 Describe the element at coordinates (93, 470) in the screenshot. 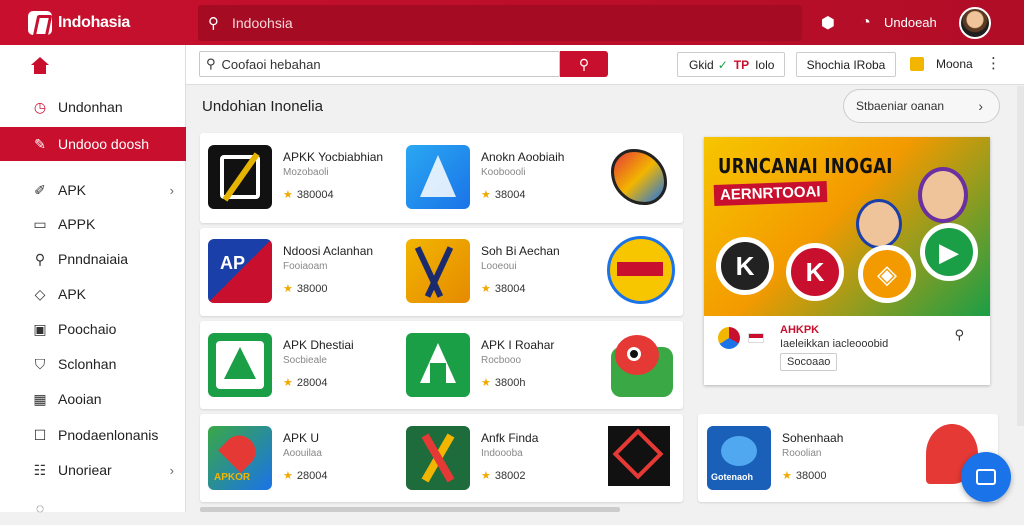

I see `sidebar-item-unoriear: ☷ Unoriear ›` at that location.